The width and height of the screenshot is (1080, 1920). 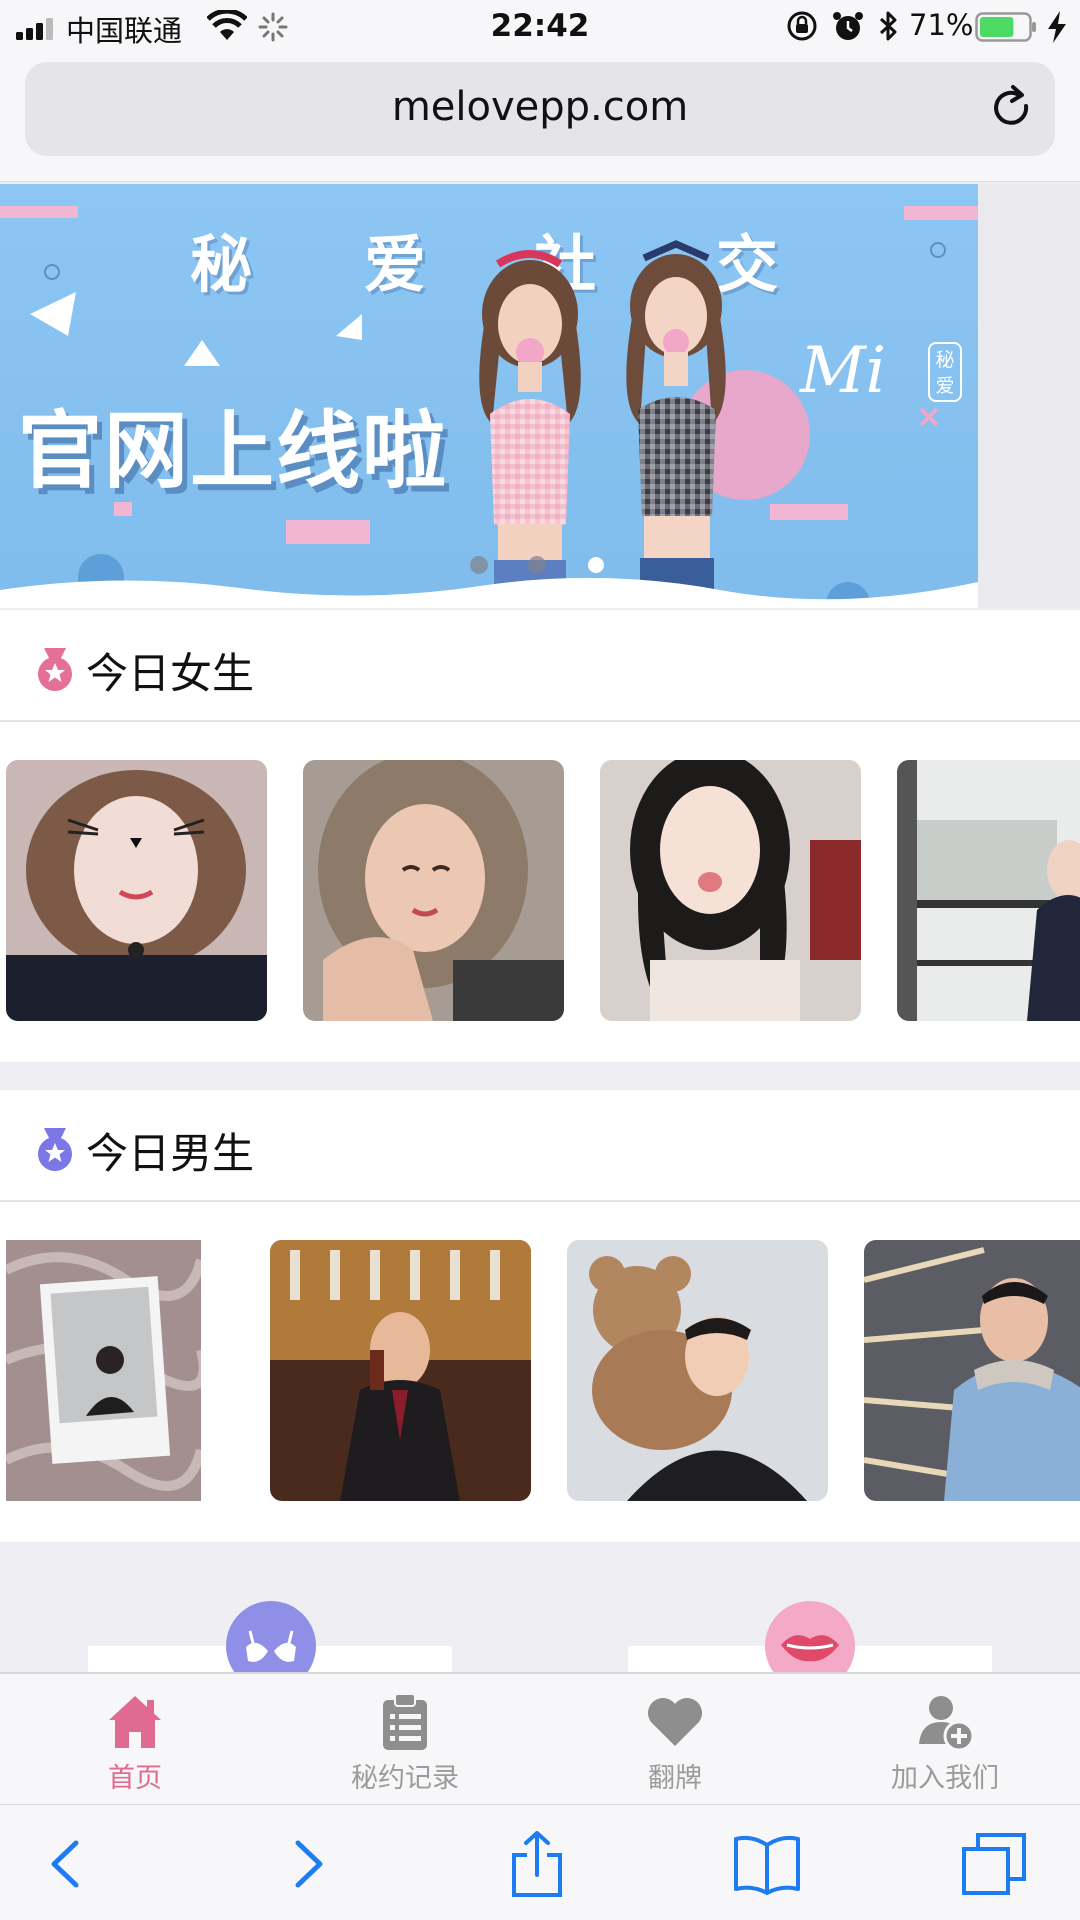 I want to click on tab-label: 首页, so click(x=135, y=1778).